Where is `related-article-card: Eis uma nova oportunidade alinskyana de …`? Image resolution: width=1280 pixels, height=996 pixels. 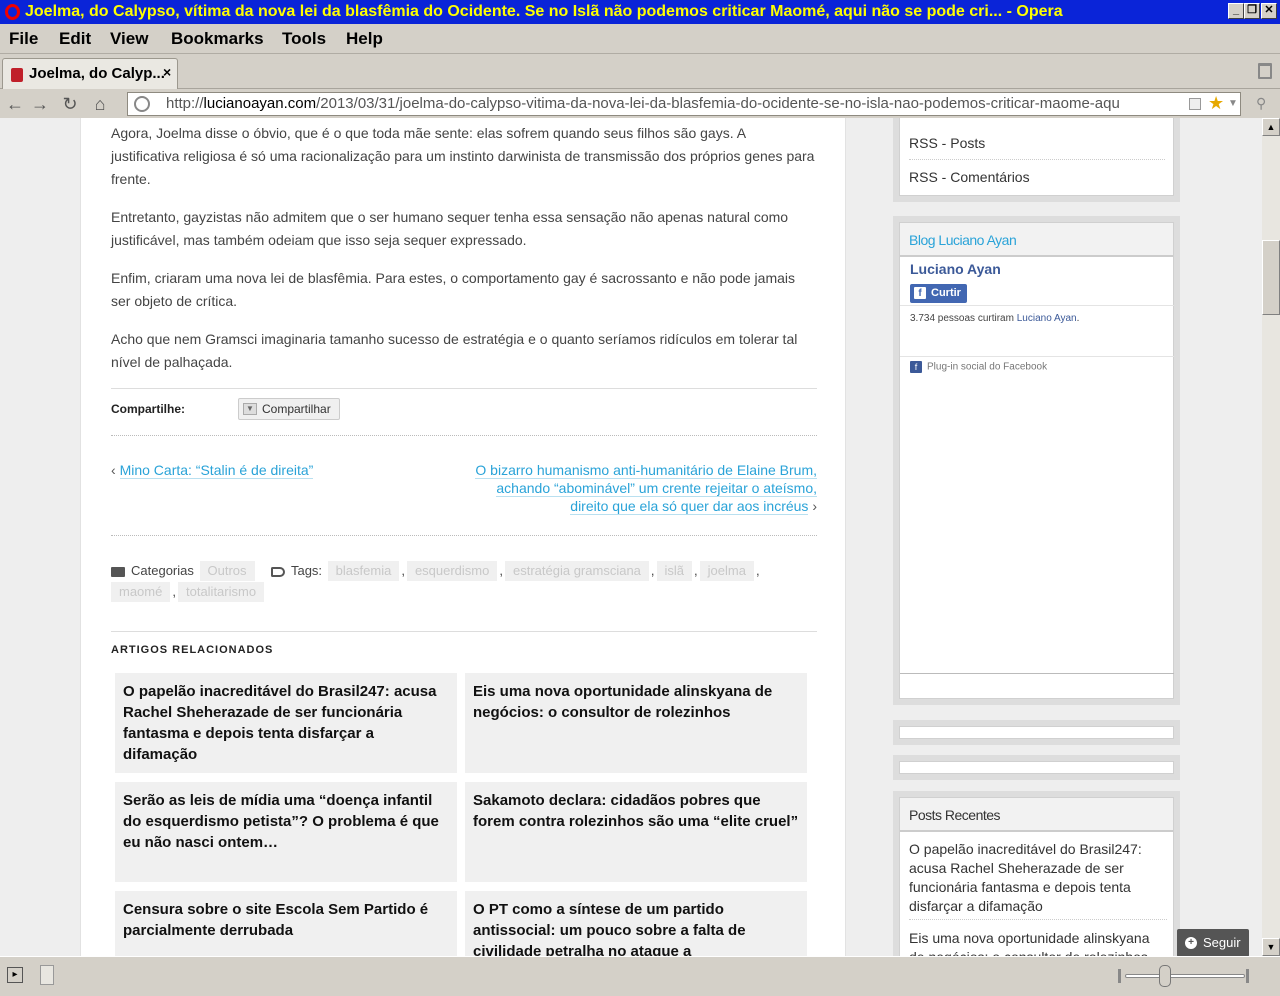
related-article-card: Eis uma nova oportunidade alinskyana de … is located at coordinates (636, 723).